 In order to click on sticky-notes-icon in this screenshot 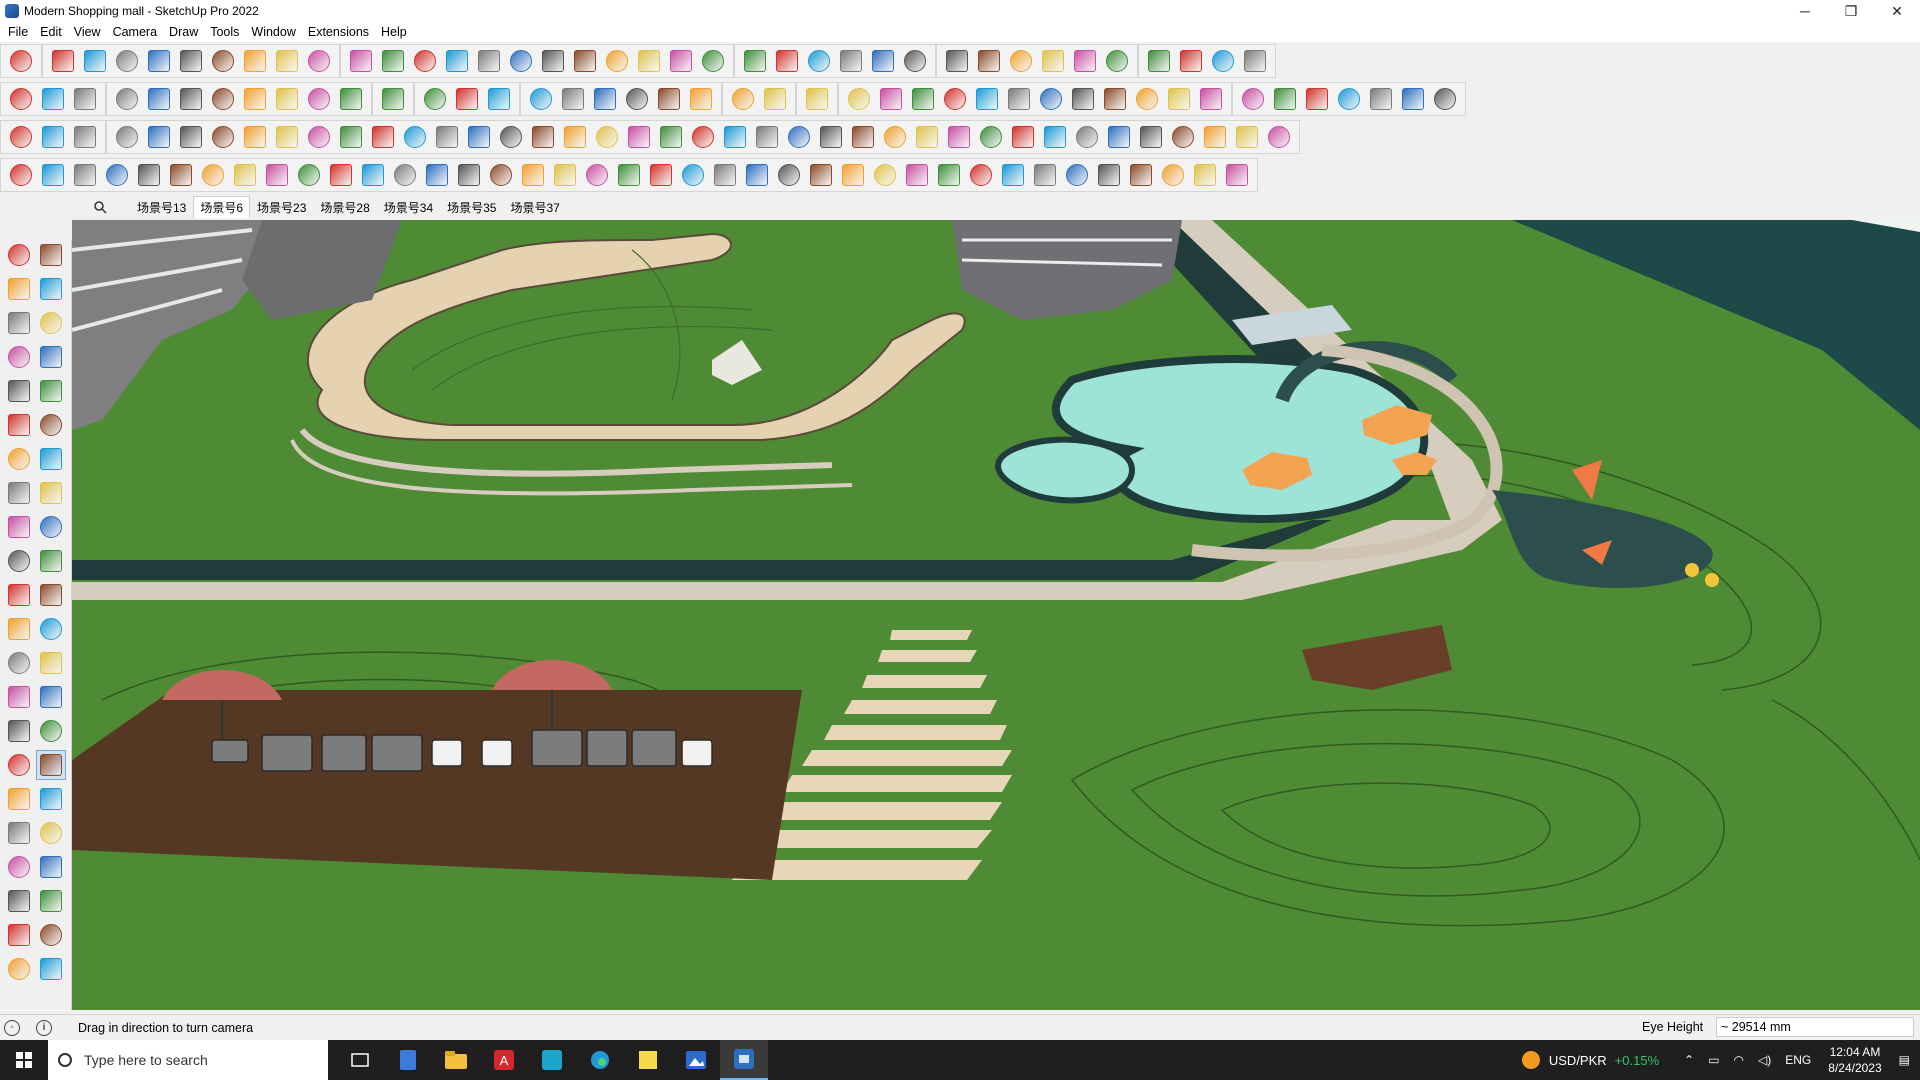, I will do `click(648, 1060)`.